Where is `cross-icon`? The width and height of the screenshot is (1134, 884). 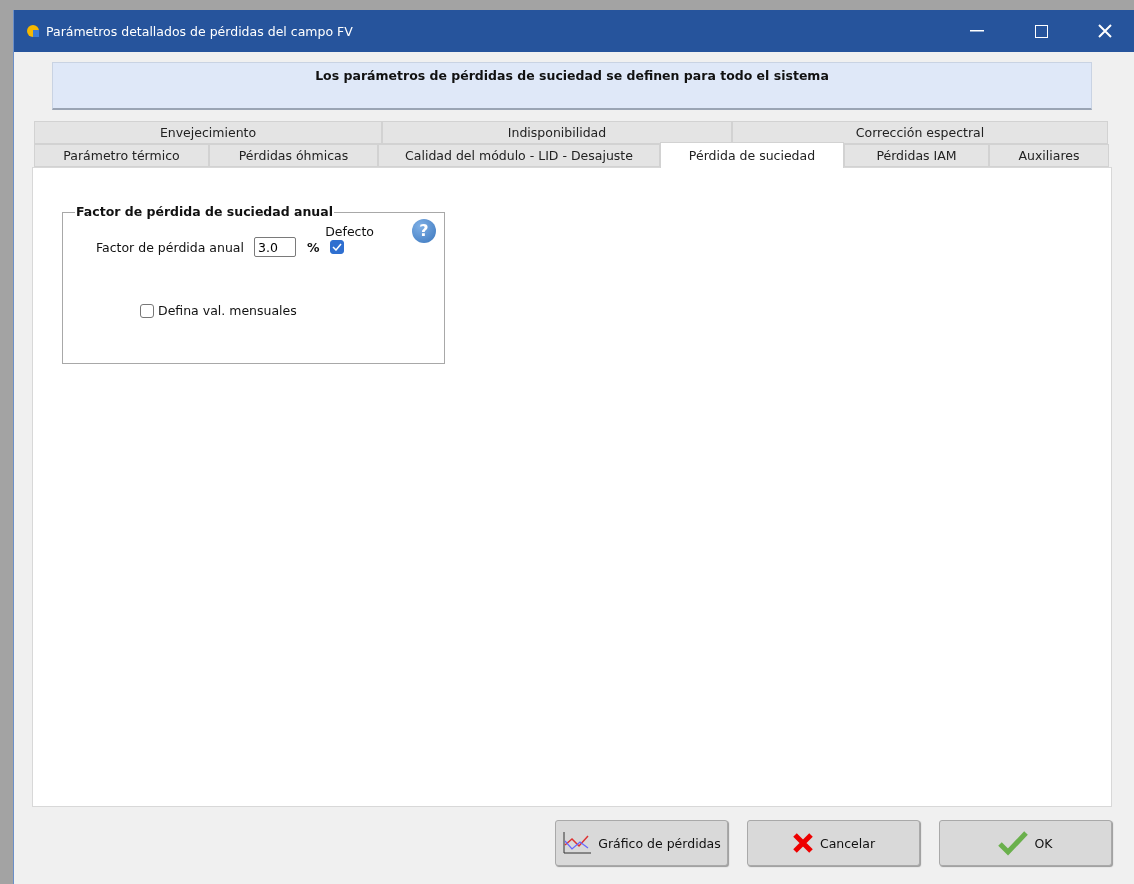
cross-icon is located at coordinates (802, 843).